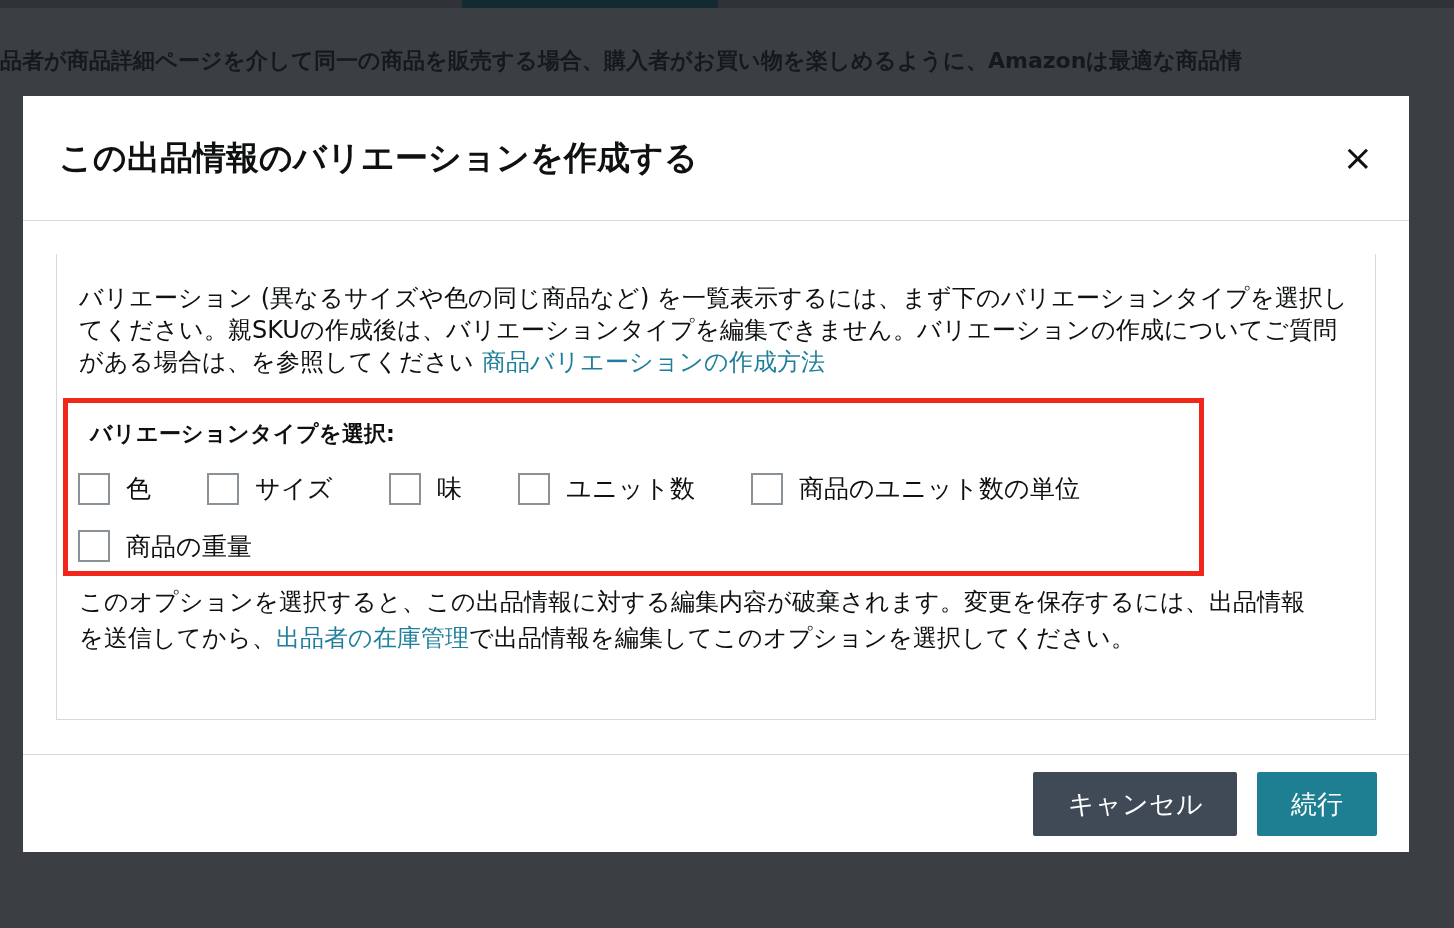 The height and width of the screenshot is (928, 1454). What do you see at coordinates (939, 489) in the screenshot?
I see `option-label: 商品のユニット数の単位` at bounding box center [939, 489].